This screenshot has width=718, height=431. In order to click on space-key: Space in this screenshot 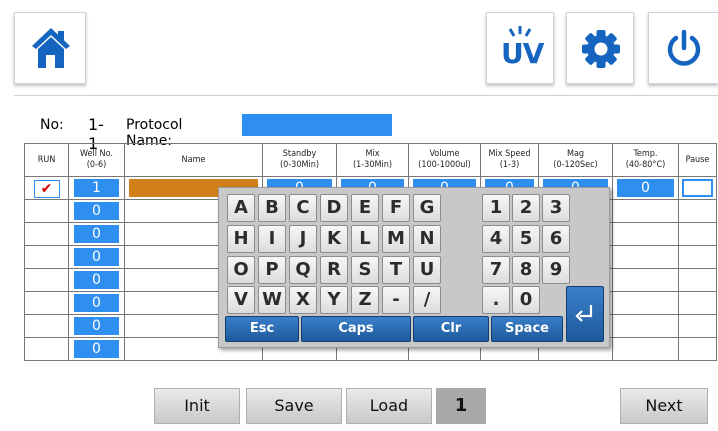, I will do `click(527, 329)`.